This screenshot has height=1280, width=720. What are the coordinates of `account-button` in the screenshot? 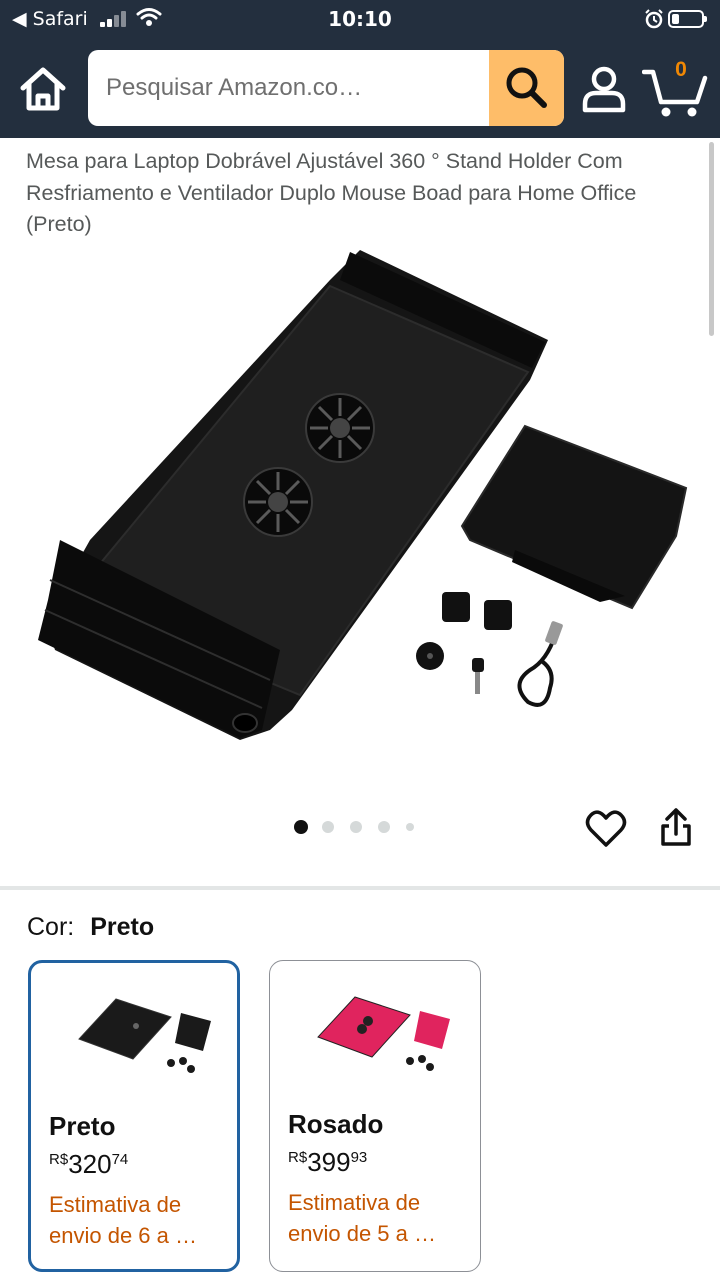 It's located at (604, 89).